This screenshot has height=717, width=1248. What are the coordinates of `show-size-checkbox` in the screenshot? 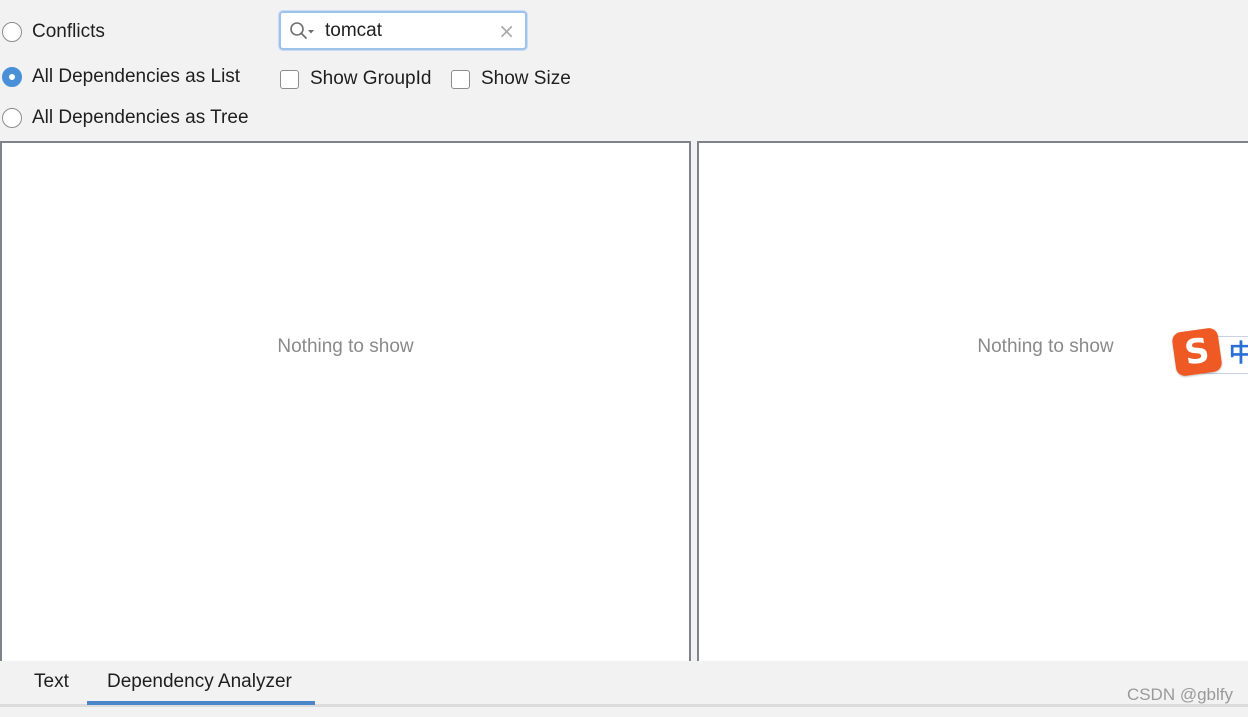 It's located at (460, 79).